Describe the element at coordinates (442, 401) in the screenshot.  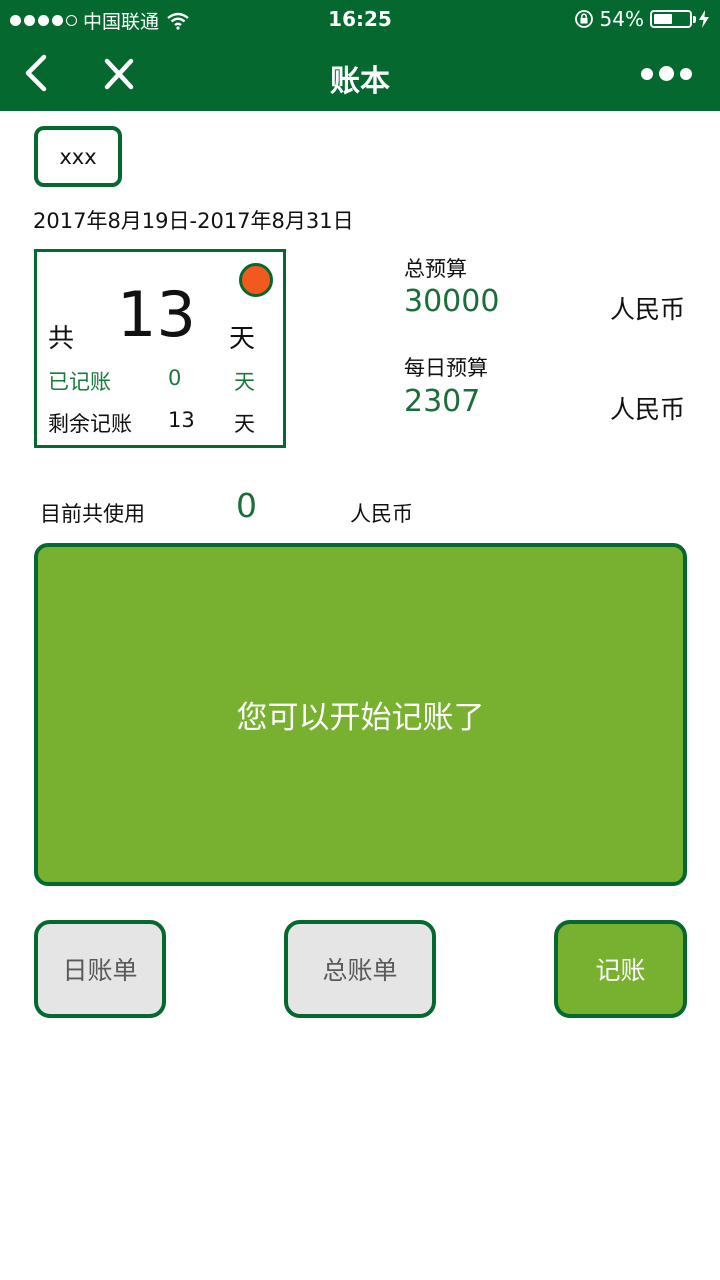
I see `daily-budget-value: 2307` at that location.